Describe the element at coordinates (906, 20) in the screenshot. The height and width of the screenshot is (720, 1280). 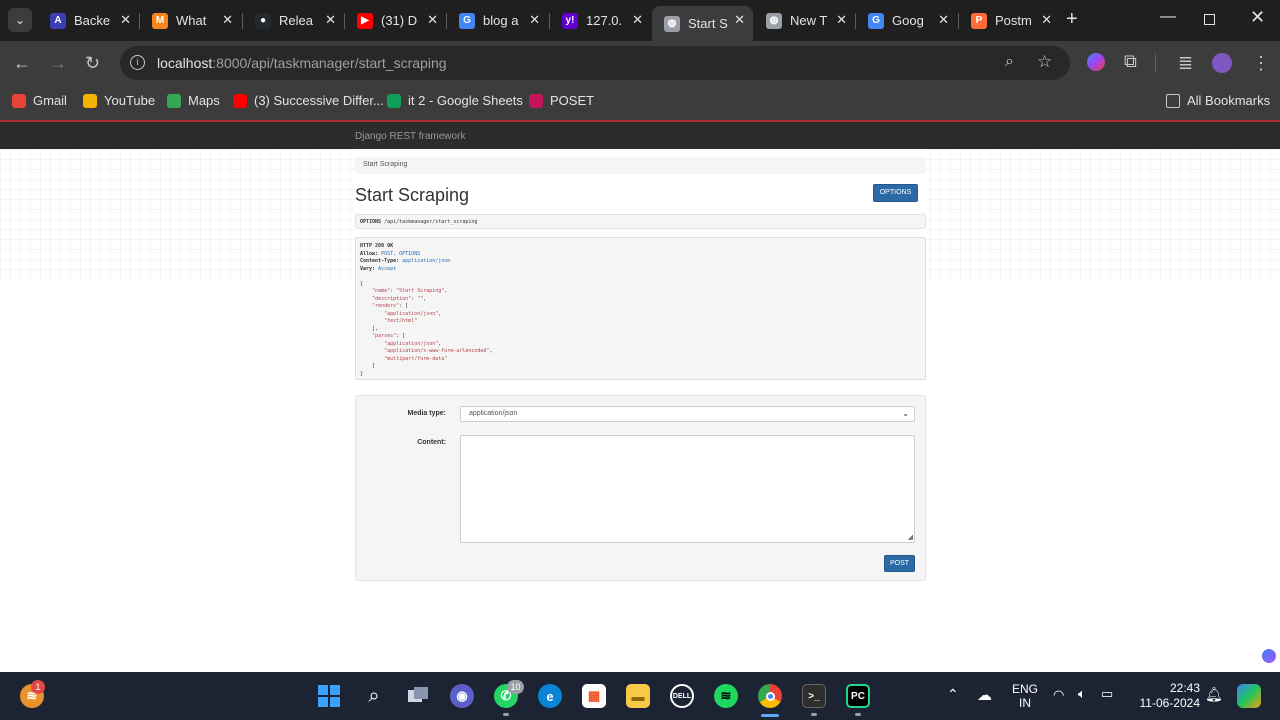
I see `browser-tab: G Goog ✕` at that location.